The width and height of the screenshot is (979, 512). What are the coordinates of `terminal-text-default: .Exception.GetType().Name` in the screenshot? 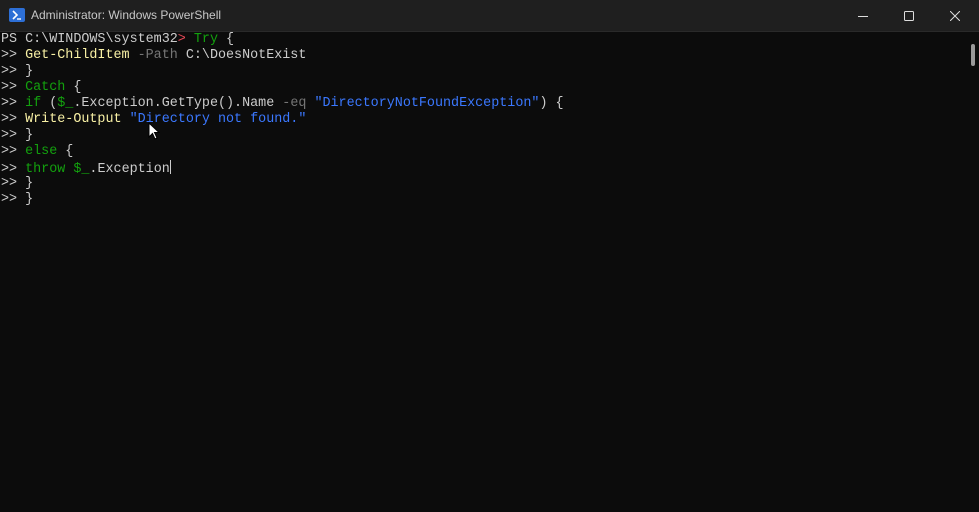 It's located at (178, 103).